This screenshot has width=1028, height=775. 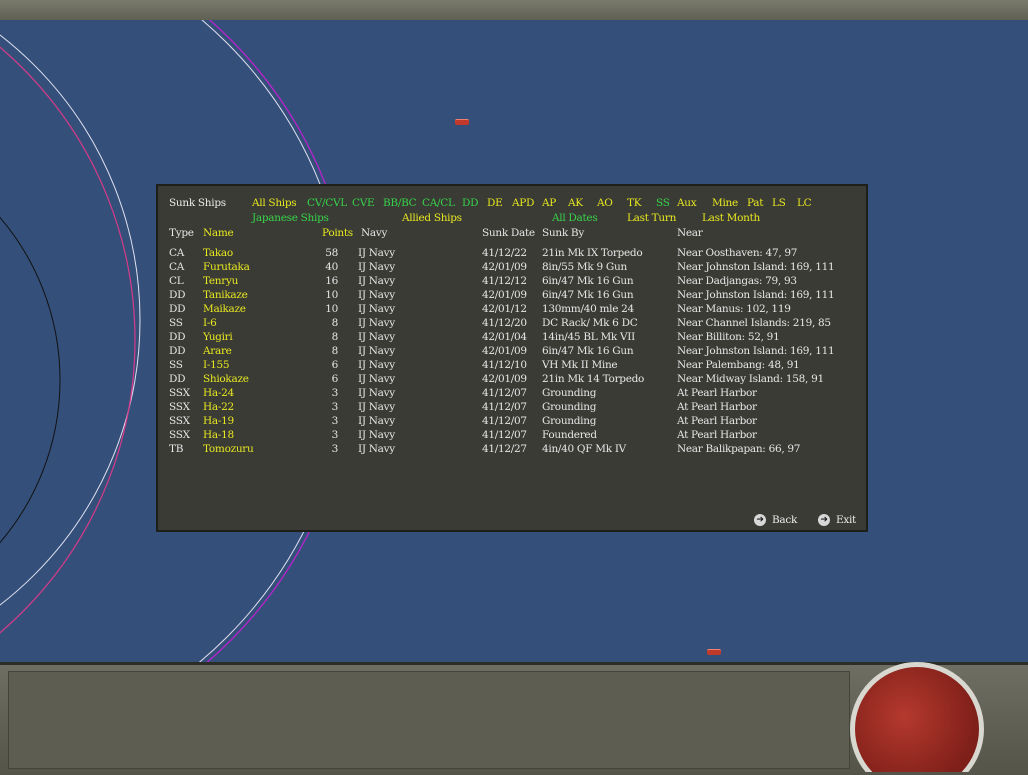 What do you see at coordinates (687, 203) in the screenshot?
I see `filter-aux: Aux` at bounding box center [687, 203].